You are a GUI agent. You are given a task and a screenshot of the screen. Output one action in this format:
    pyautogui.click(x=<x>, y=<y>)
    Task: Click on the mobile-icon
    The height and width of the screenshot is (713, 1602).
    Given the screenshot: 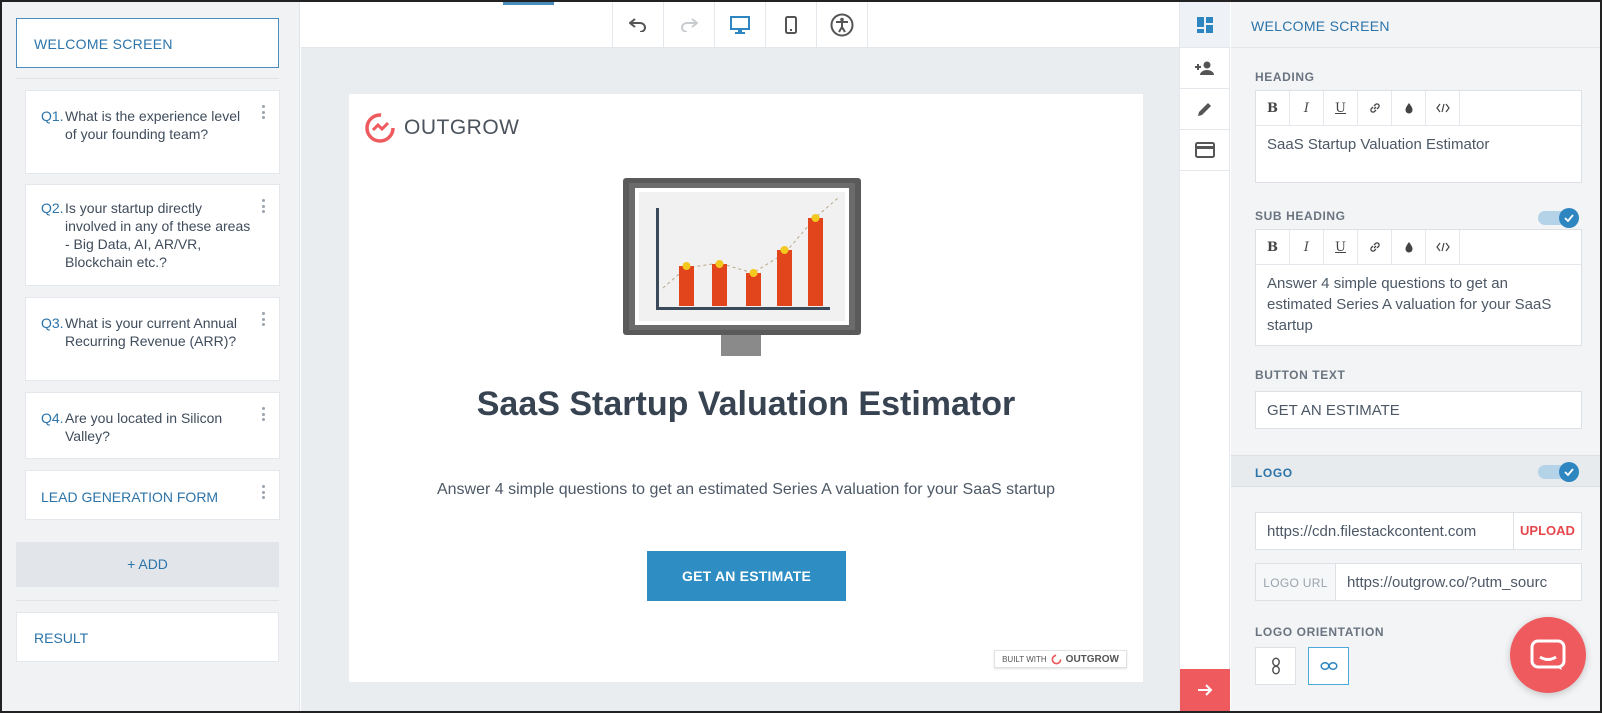 What is the action you would take?
    pyautogui.click(x=791, y=25)
    